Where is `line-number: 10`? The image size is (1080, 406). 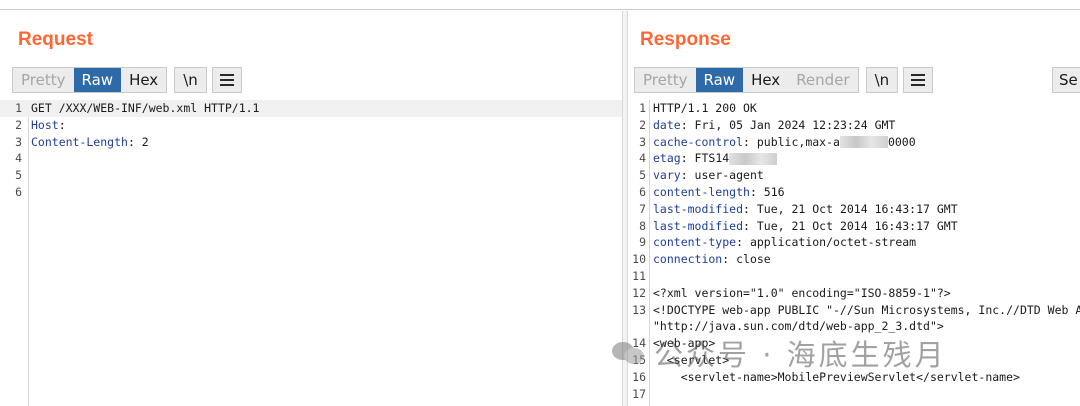 line-number: 10 is located at coordinates (639, 259).